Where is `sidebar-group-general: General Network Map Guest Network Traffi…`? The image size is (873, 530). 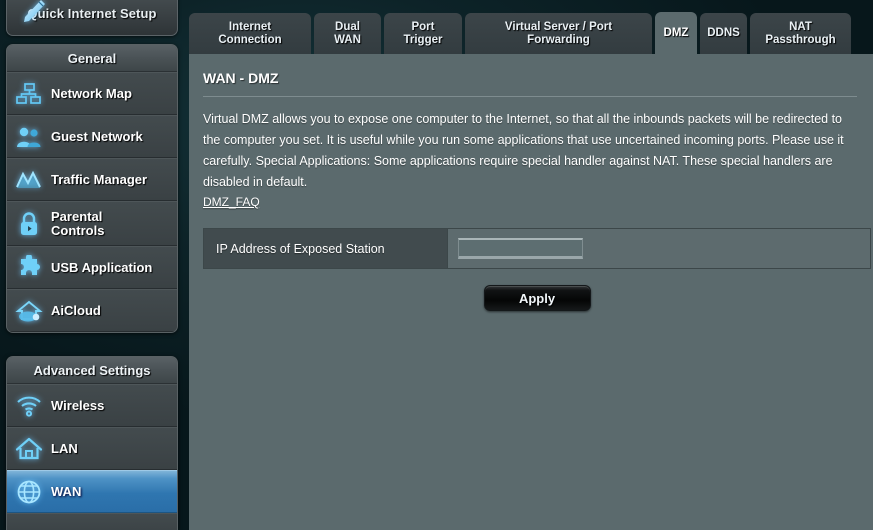 sidebar-group-general: General Network Map Guest Network Traffi… is located at coordinates (92, 188).